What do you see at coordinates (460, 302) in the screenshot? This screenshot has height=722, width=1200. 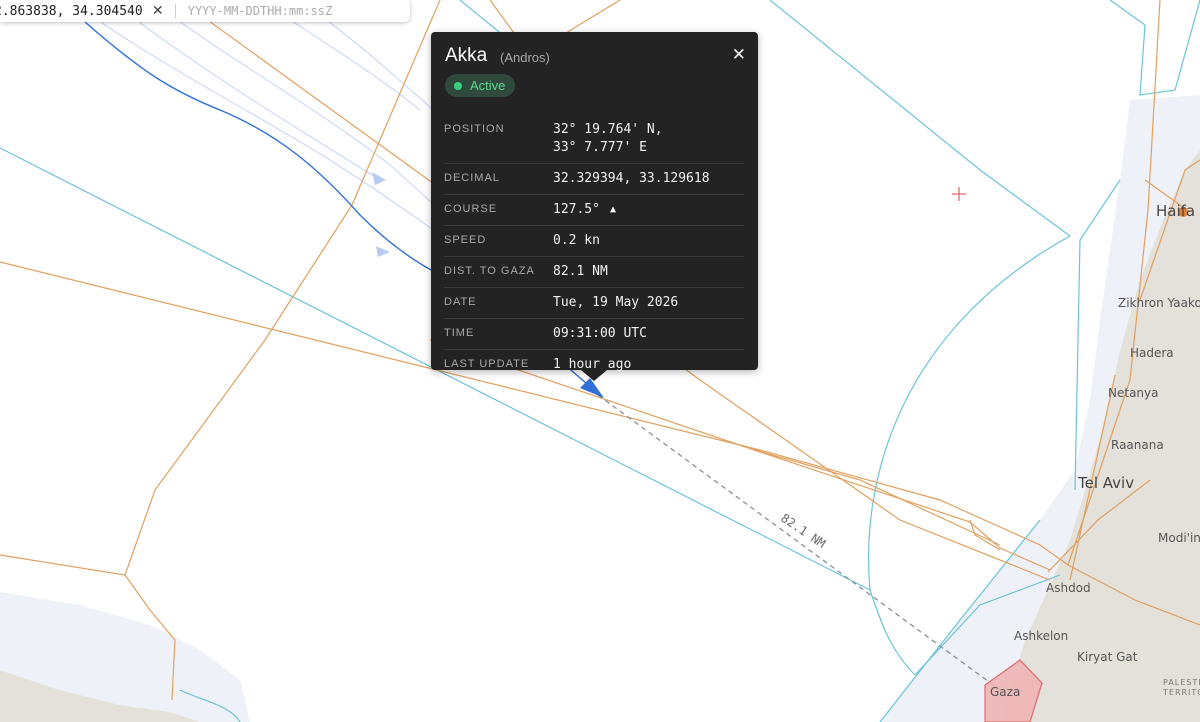 I see `detail-label: DATE` at bounding box center [460, 302].